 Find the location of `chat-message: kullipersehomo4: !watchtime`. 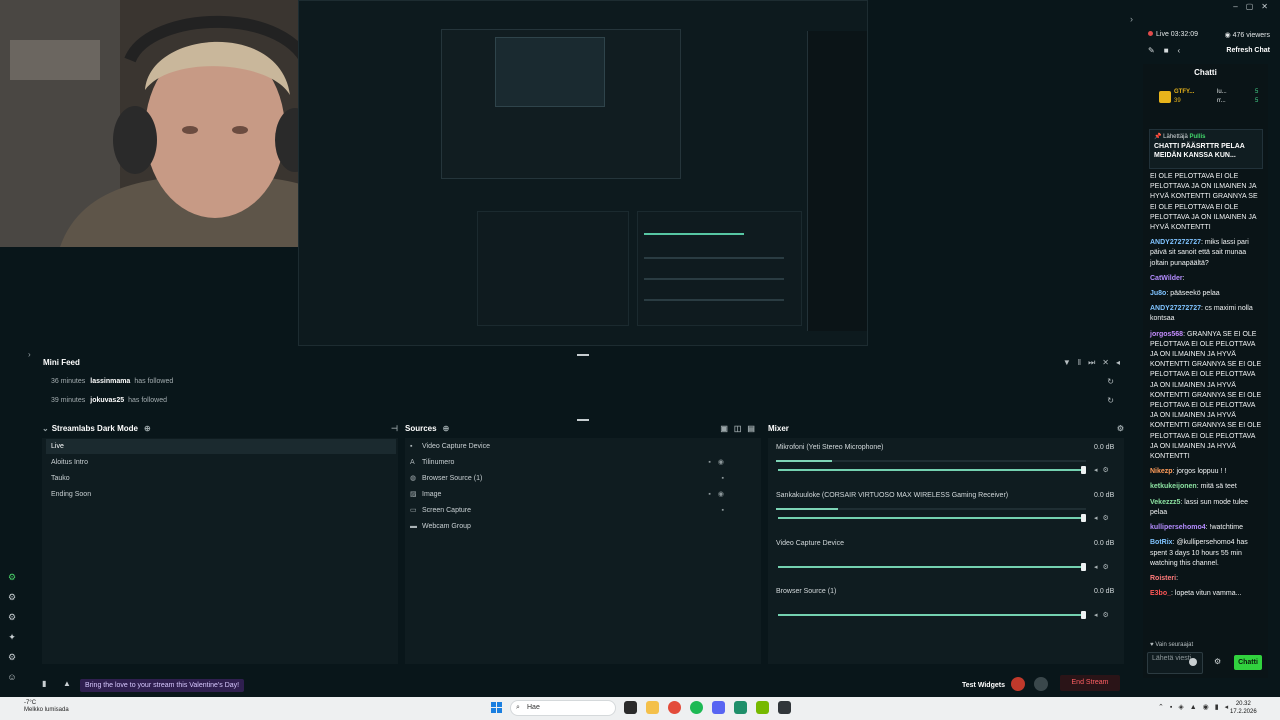

chat-message: kullipersehomo4: !watchtime is located at coordinates (1207, 528).